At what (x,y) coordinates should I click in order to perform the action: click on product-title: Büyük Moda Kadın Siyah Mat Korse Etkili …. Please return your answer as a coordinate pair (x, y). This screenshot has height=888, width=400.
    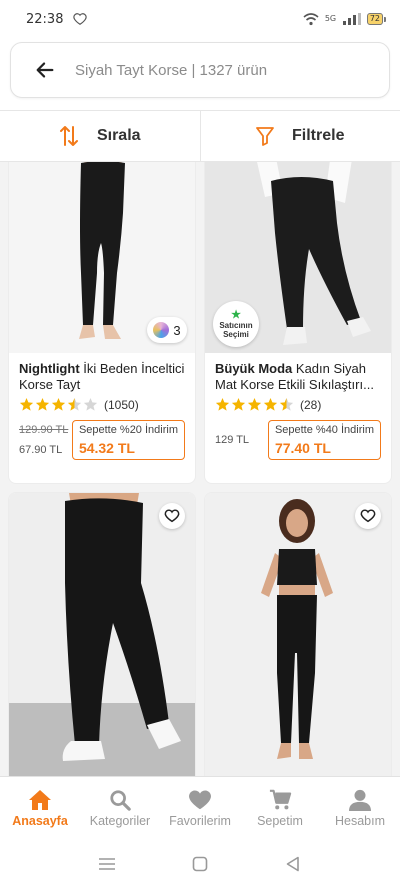
    Looking at the image, I should click on (298, 377).